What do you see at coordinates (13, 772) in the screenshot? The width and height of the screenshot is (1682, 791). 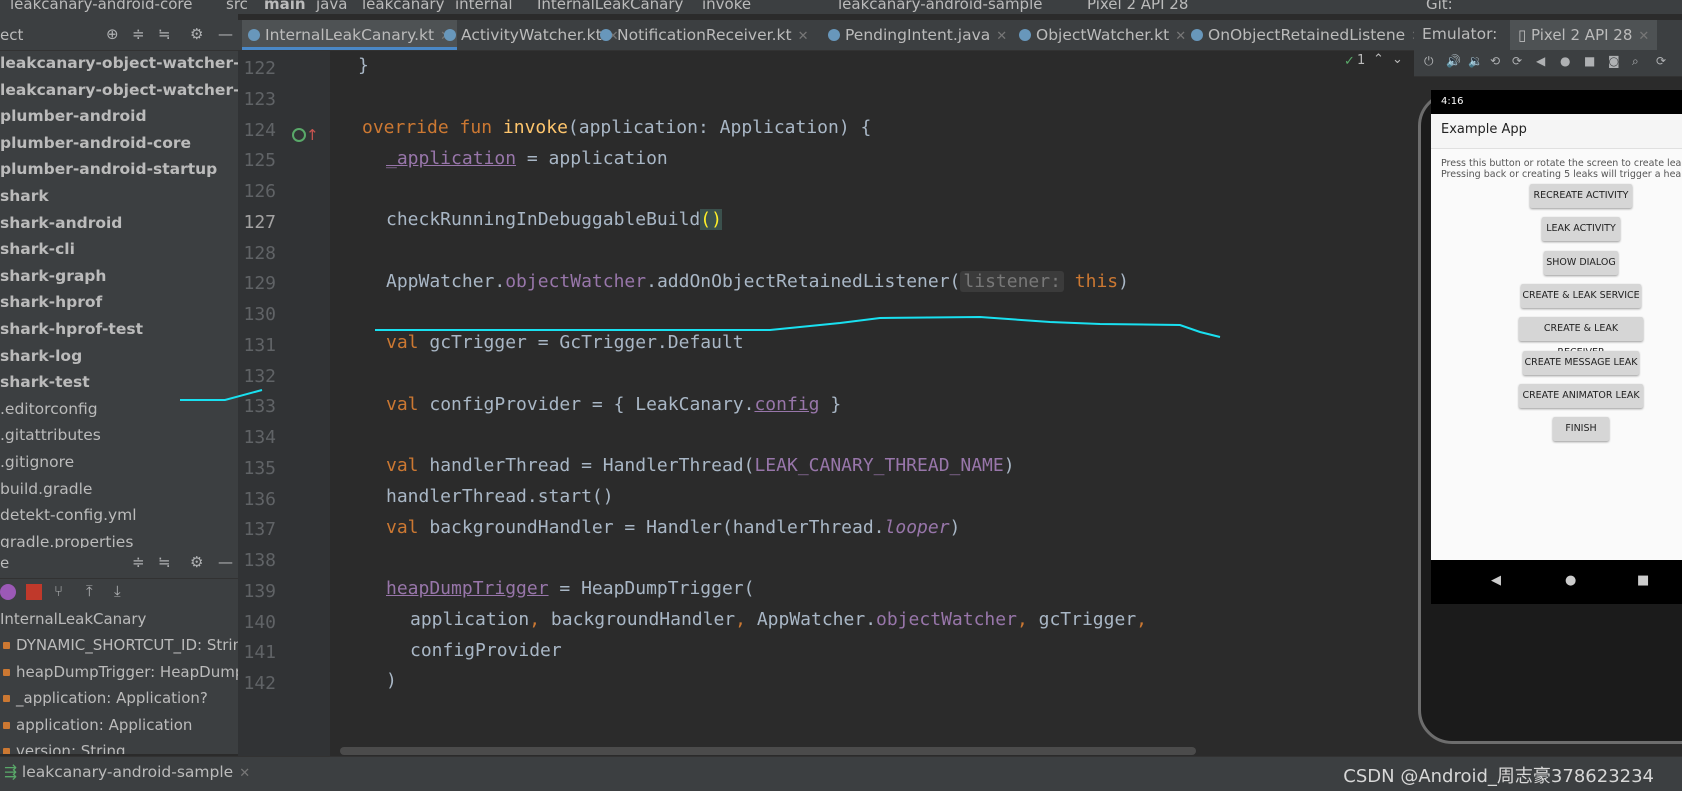 I see `run-icon: ⇶` at bounding box center [13, 772].